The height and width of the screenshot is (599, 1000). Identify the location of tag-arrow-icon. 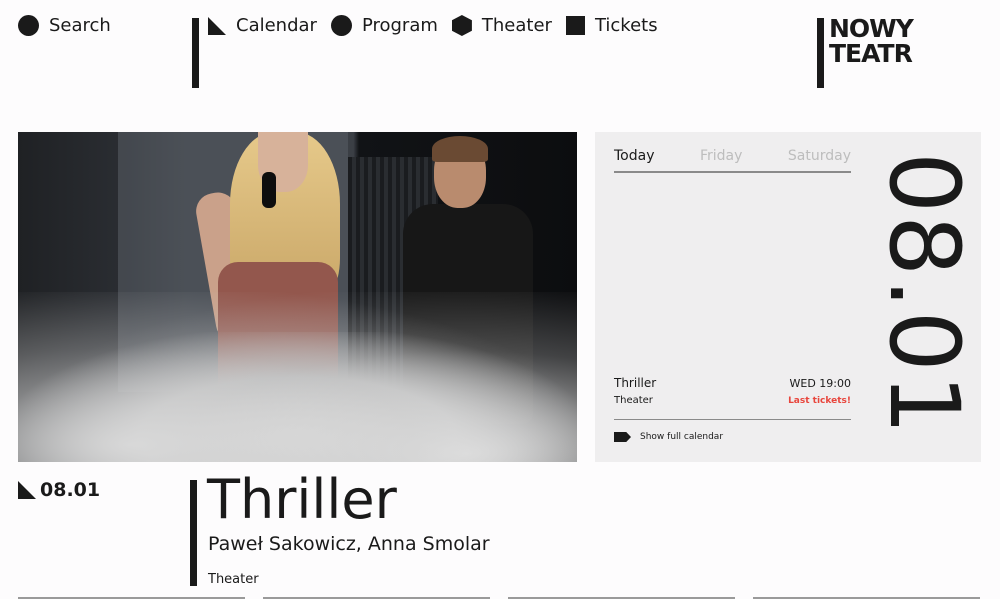
(622, 437).